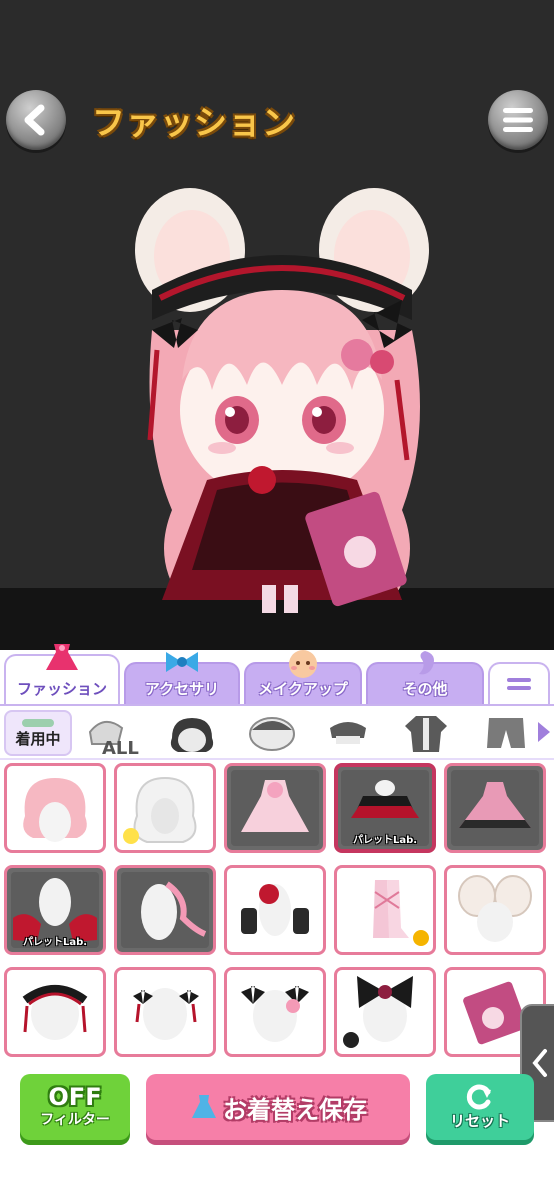 This screenshot has width=554, height=1200. I want to click on jacket-icon, so click(426, 734).